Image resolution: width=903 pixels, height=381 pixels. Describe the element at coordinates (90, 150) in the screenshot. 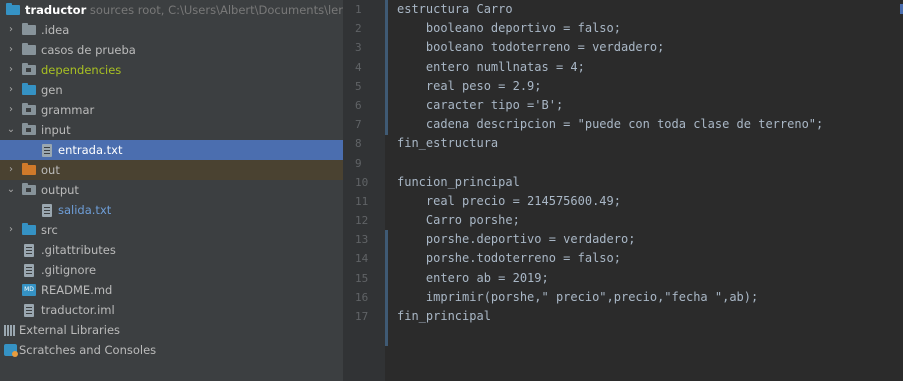

I see `tree-item-label: entrada.txt` at that location.